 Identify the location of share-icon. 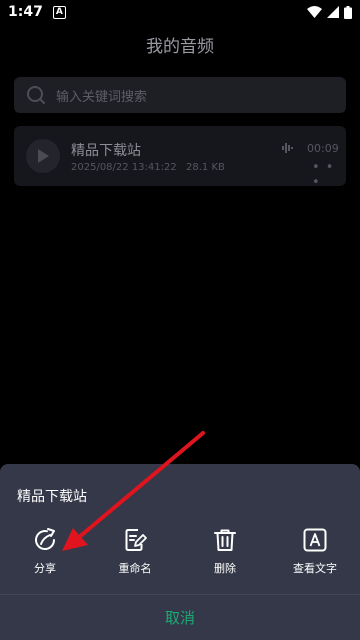
(45, 540).